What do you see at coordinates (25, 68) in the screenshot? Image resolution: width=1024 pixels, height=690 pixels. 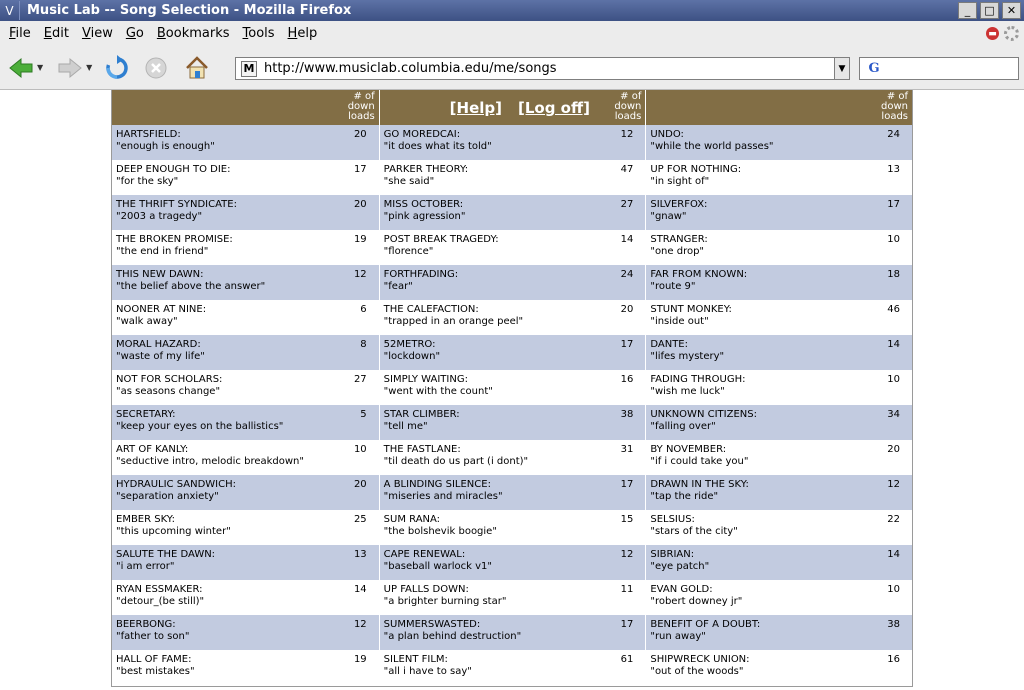 I see `back-button: ▼` at bounding box center [25, 68].